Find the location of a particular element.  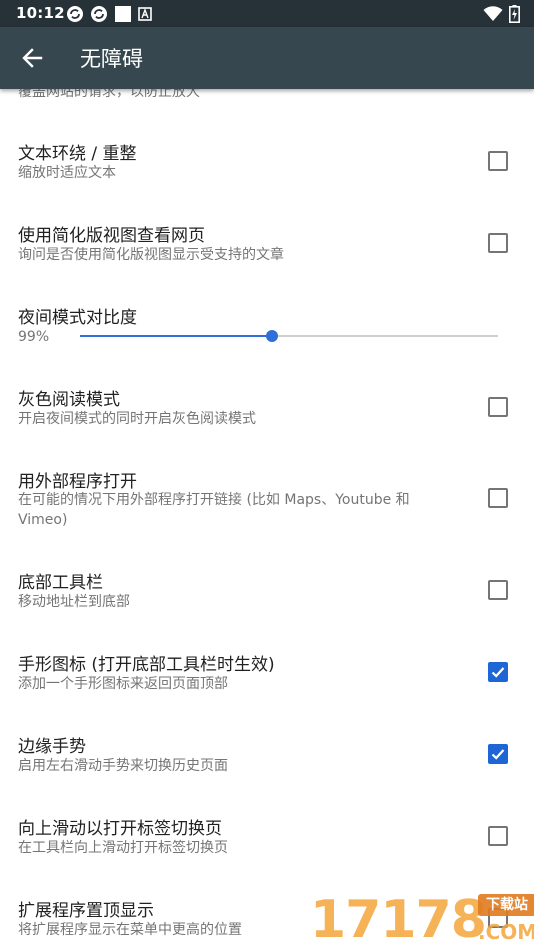

pref-bottom-toolbar: 底部工具栏 移动地址栏到底部 is located at coordinates (267, 587).